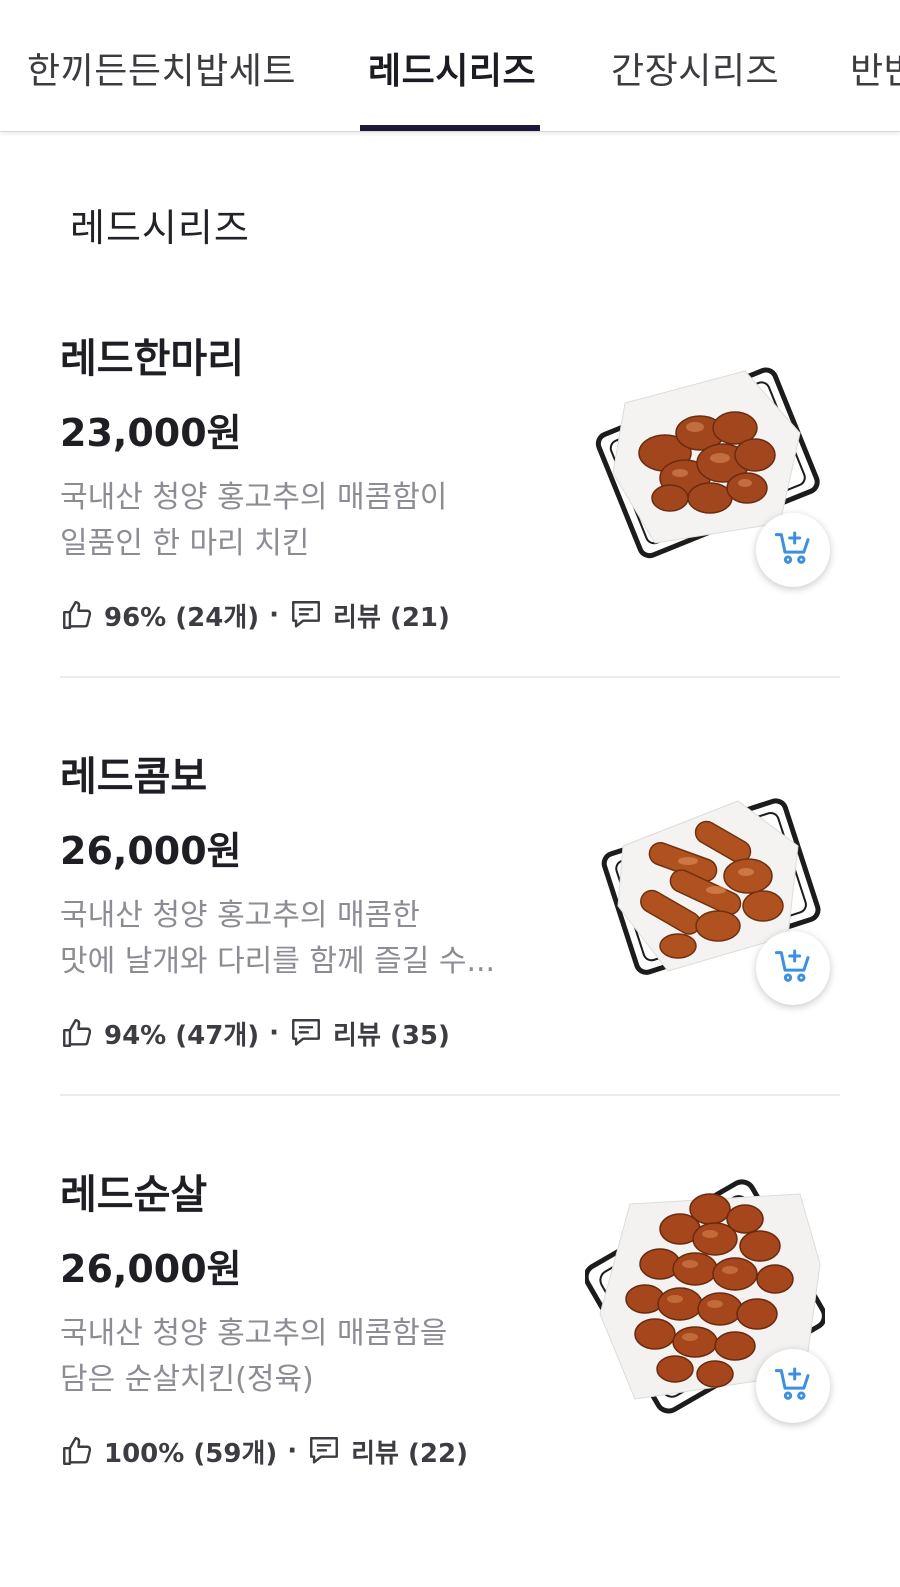 This screenshot has width=900, height=1587. I want to click on description-line: 국내산 청양 홍고추의 매콤함을, so click(254, 1333).